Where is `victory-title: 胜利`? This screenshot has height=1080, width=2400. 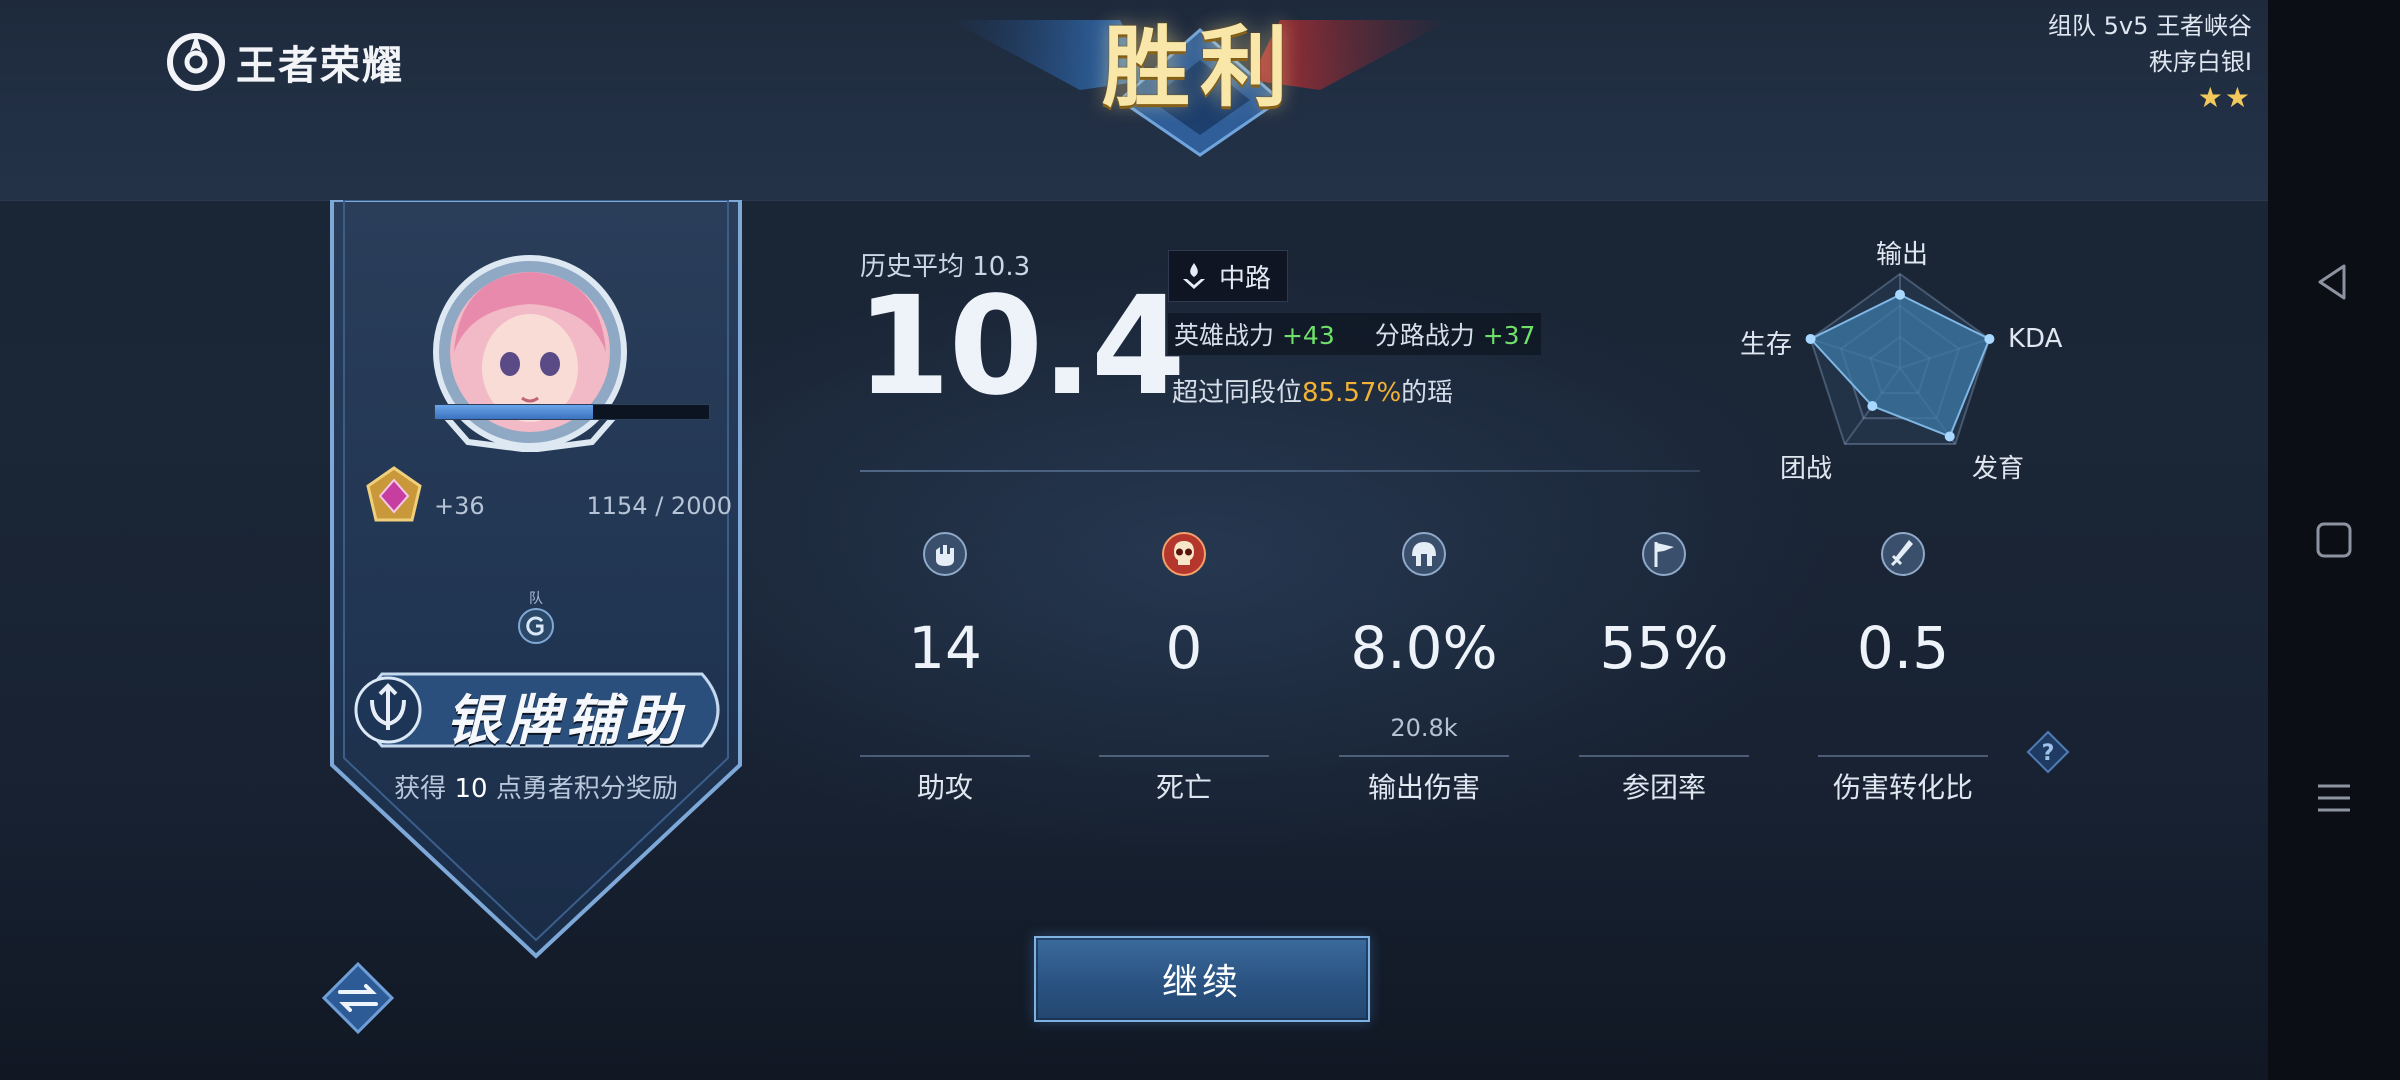 victory-title: 胜利 is located at coordinates (1199, 66).